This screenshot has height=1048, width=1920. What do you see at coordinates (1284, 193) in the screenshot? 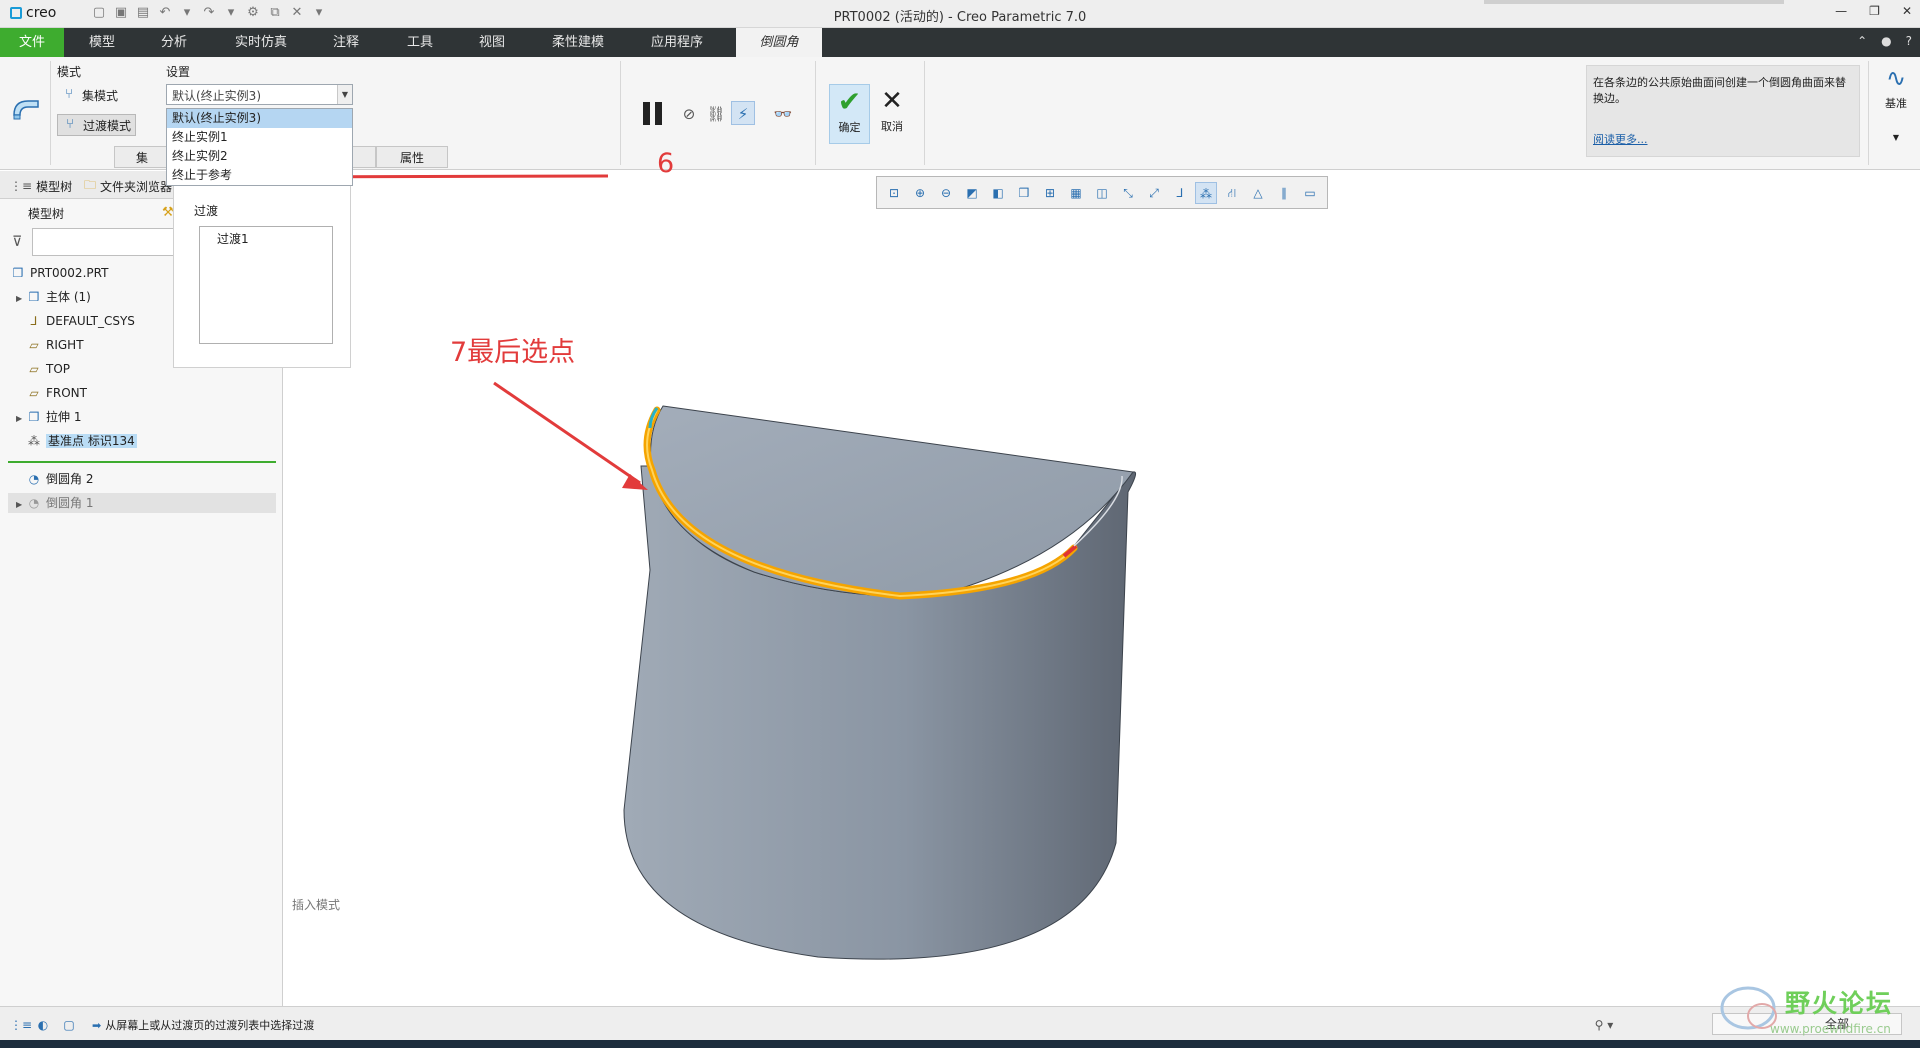
I see `pause-animation-icon: ∥` at bounding box center [1284, 193].